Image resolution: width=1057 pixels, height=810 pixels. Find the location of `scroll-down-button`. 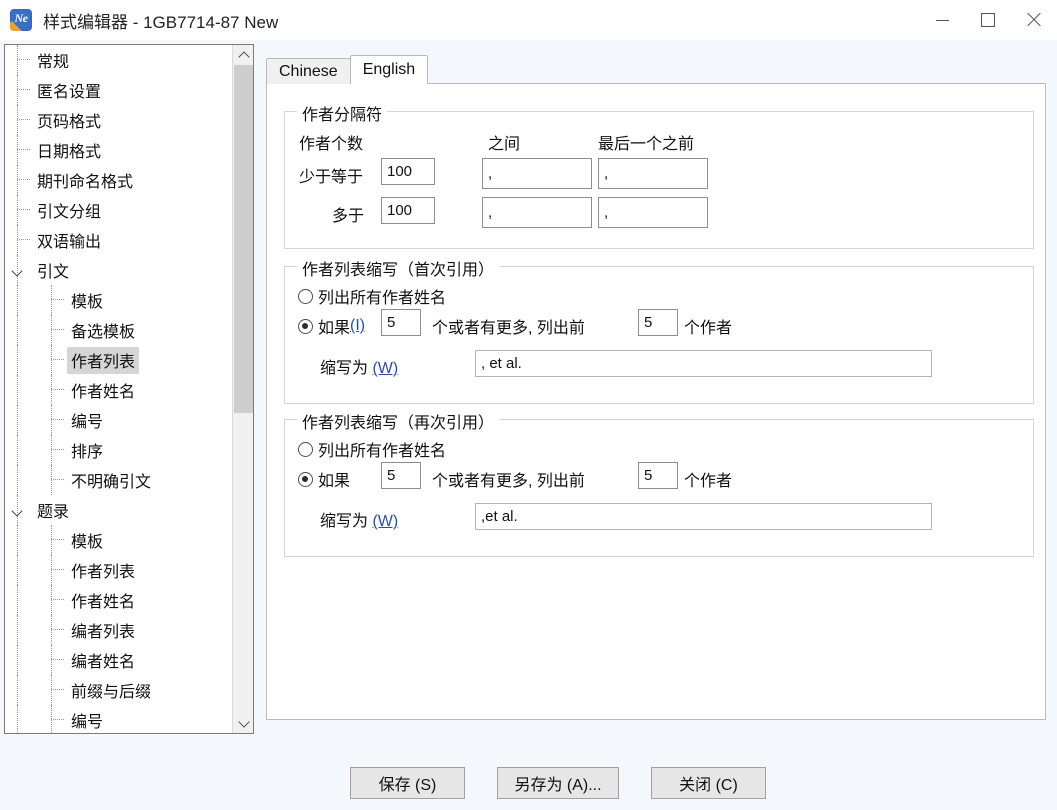

scroll-down-button is located at coordinates (243, 723).